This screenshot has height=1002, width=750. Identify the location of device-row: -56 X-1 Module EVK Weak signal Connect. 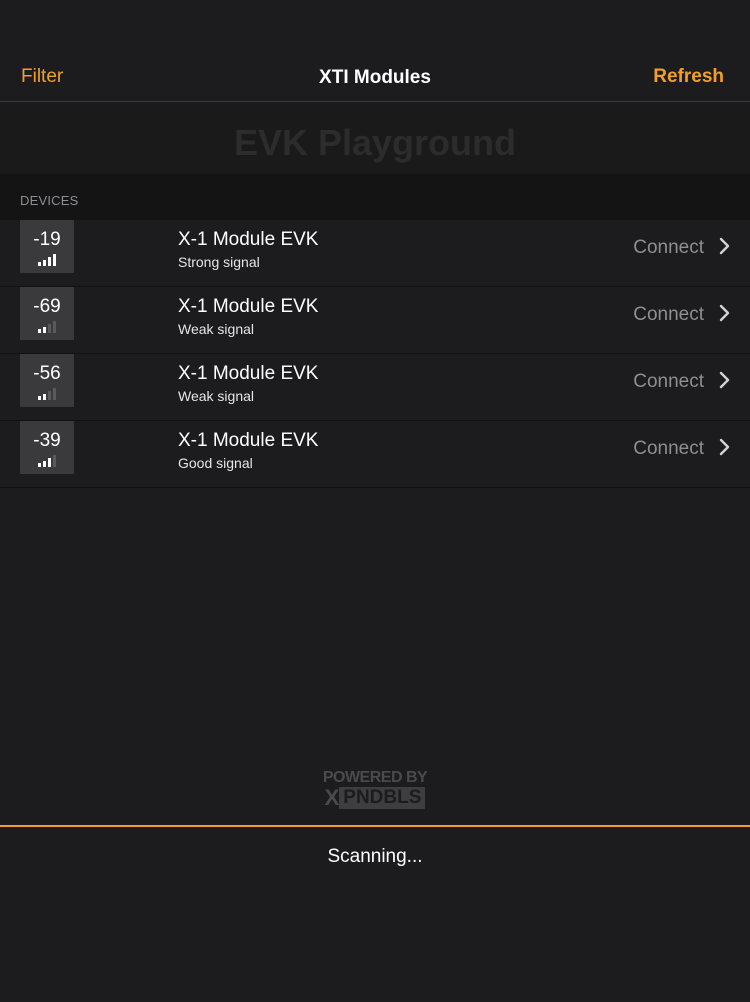
(375, 387).